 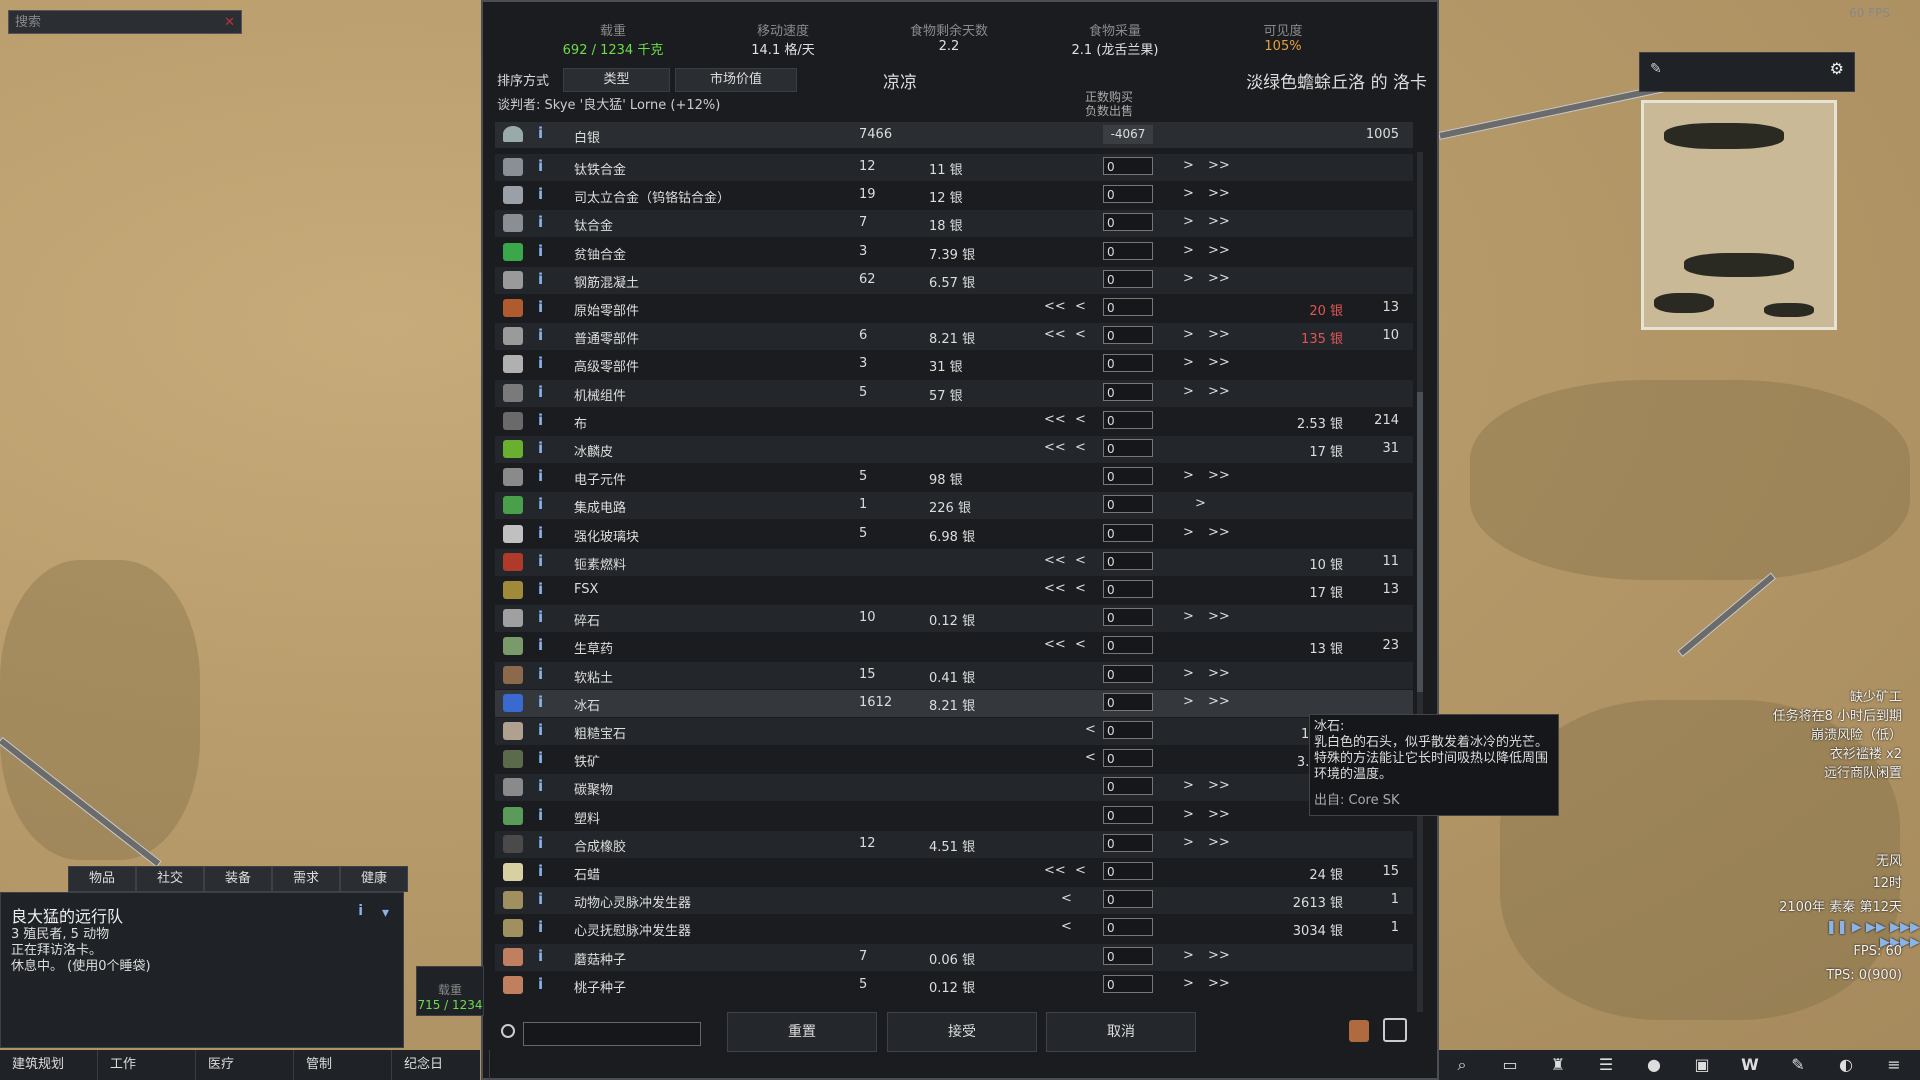 What do you see at coordinates (1837, 714) in the screenshot?
I see `alert-item: 任务将在8 小时后到期` at bounding box center [1837, 714].